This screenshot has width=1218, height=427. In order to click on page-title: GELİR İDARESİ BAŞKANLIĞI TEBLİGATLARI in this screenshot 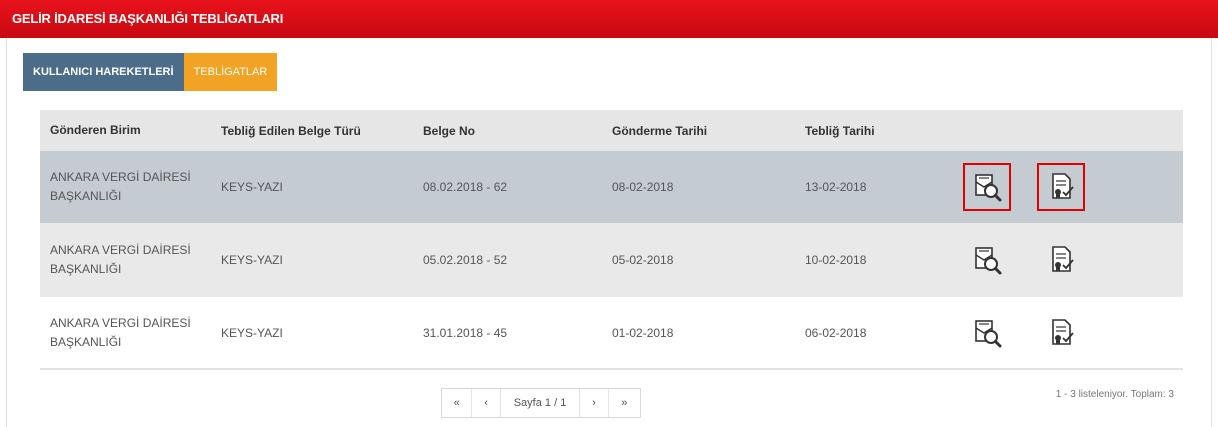, I will do `click(148, 18)`.